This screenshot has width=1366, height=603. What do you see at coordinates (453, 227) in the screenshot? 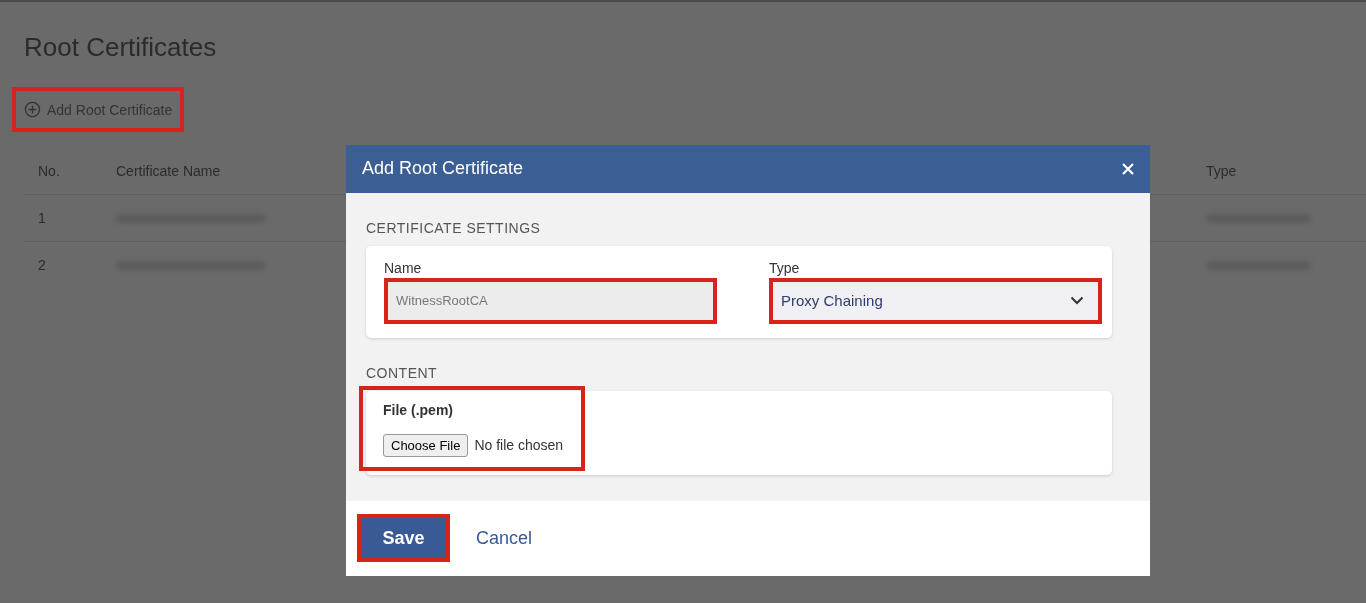
I see `section-heading: CERTIFICATE SETTINGS` at bounding box center [453, 227].